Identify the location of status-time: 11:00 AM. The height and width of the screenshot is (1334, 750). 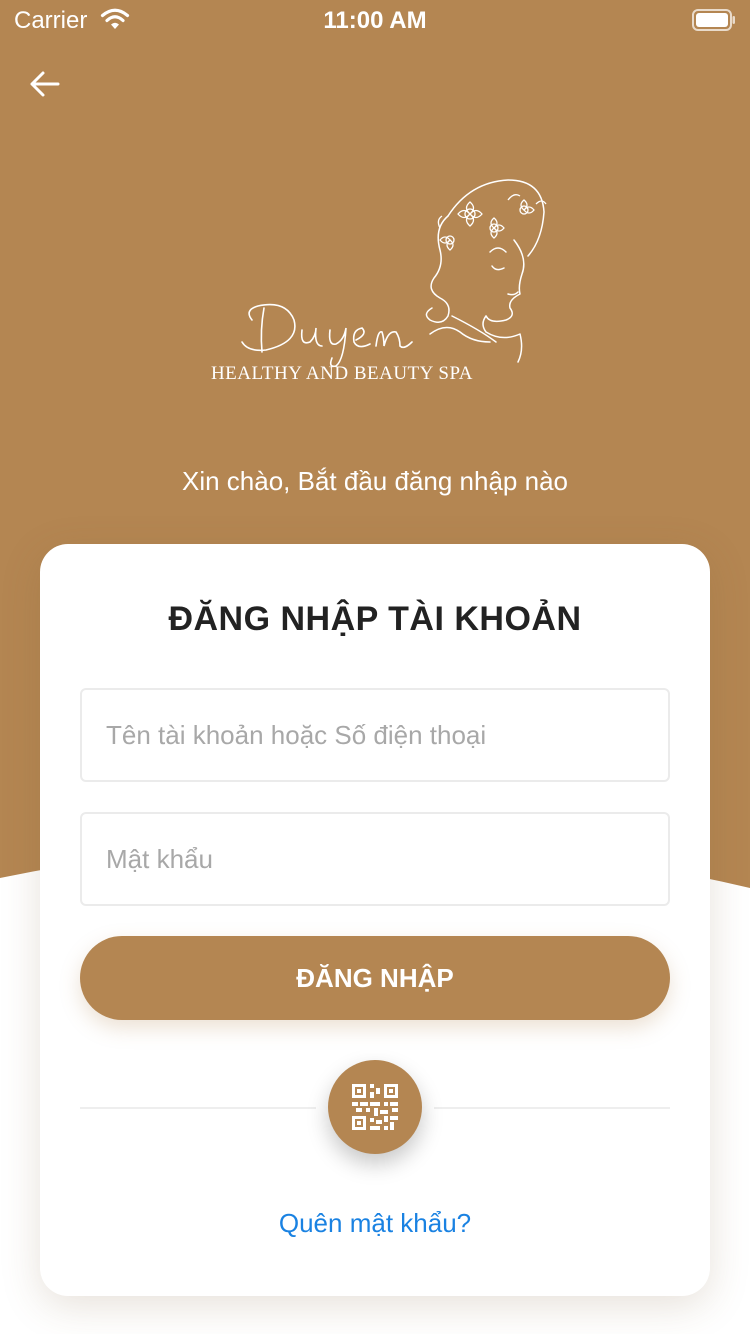
(375, 20).